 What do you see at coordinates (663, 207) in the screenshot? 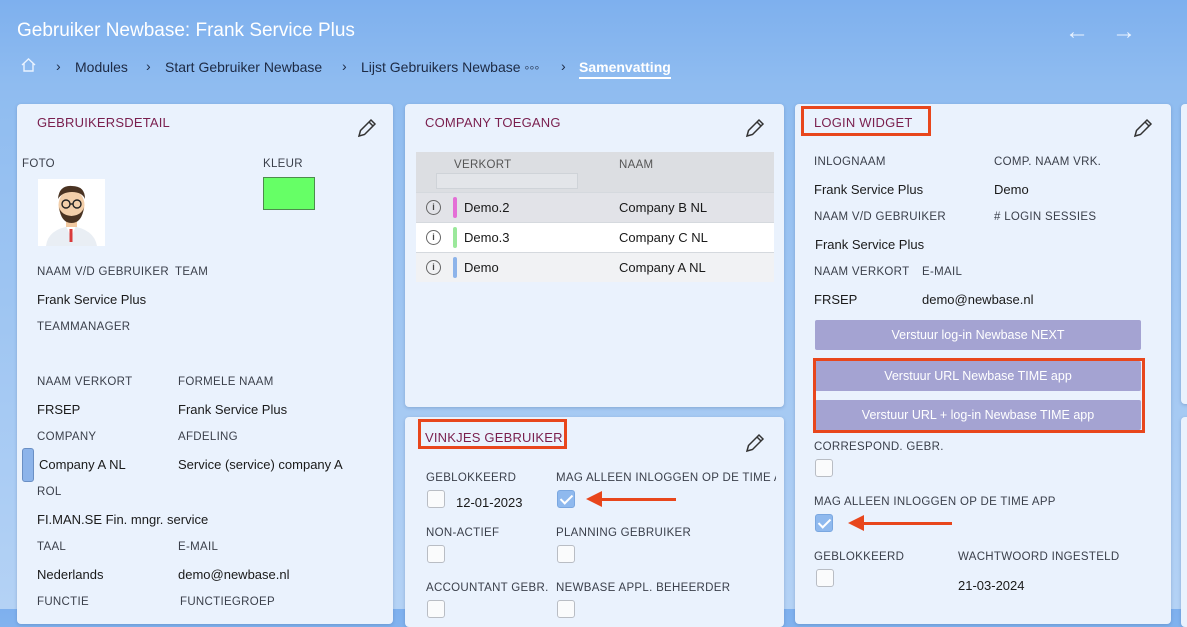
I see `cell-naam: Company B NL` at bounding box center [663, 207].